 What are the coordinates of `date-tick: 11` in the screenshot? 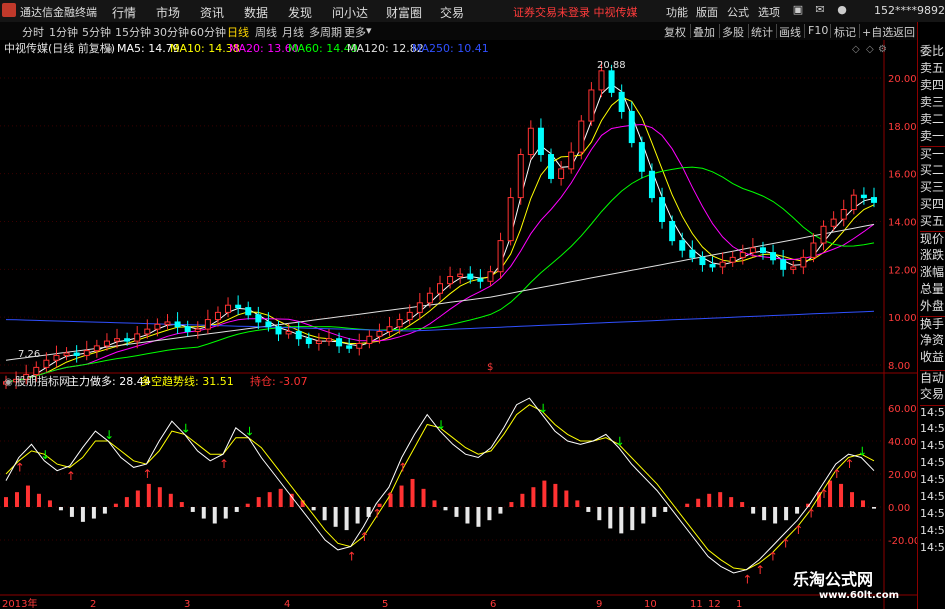 It's located at (696, 604).